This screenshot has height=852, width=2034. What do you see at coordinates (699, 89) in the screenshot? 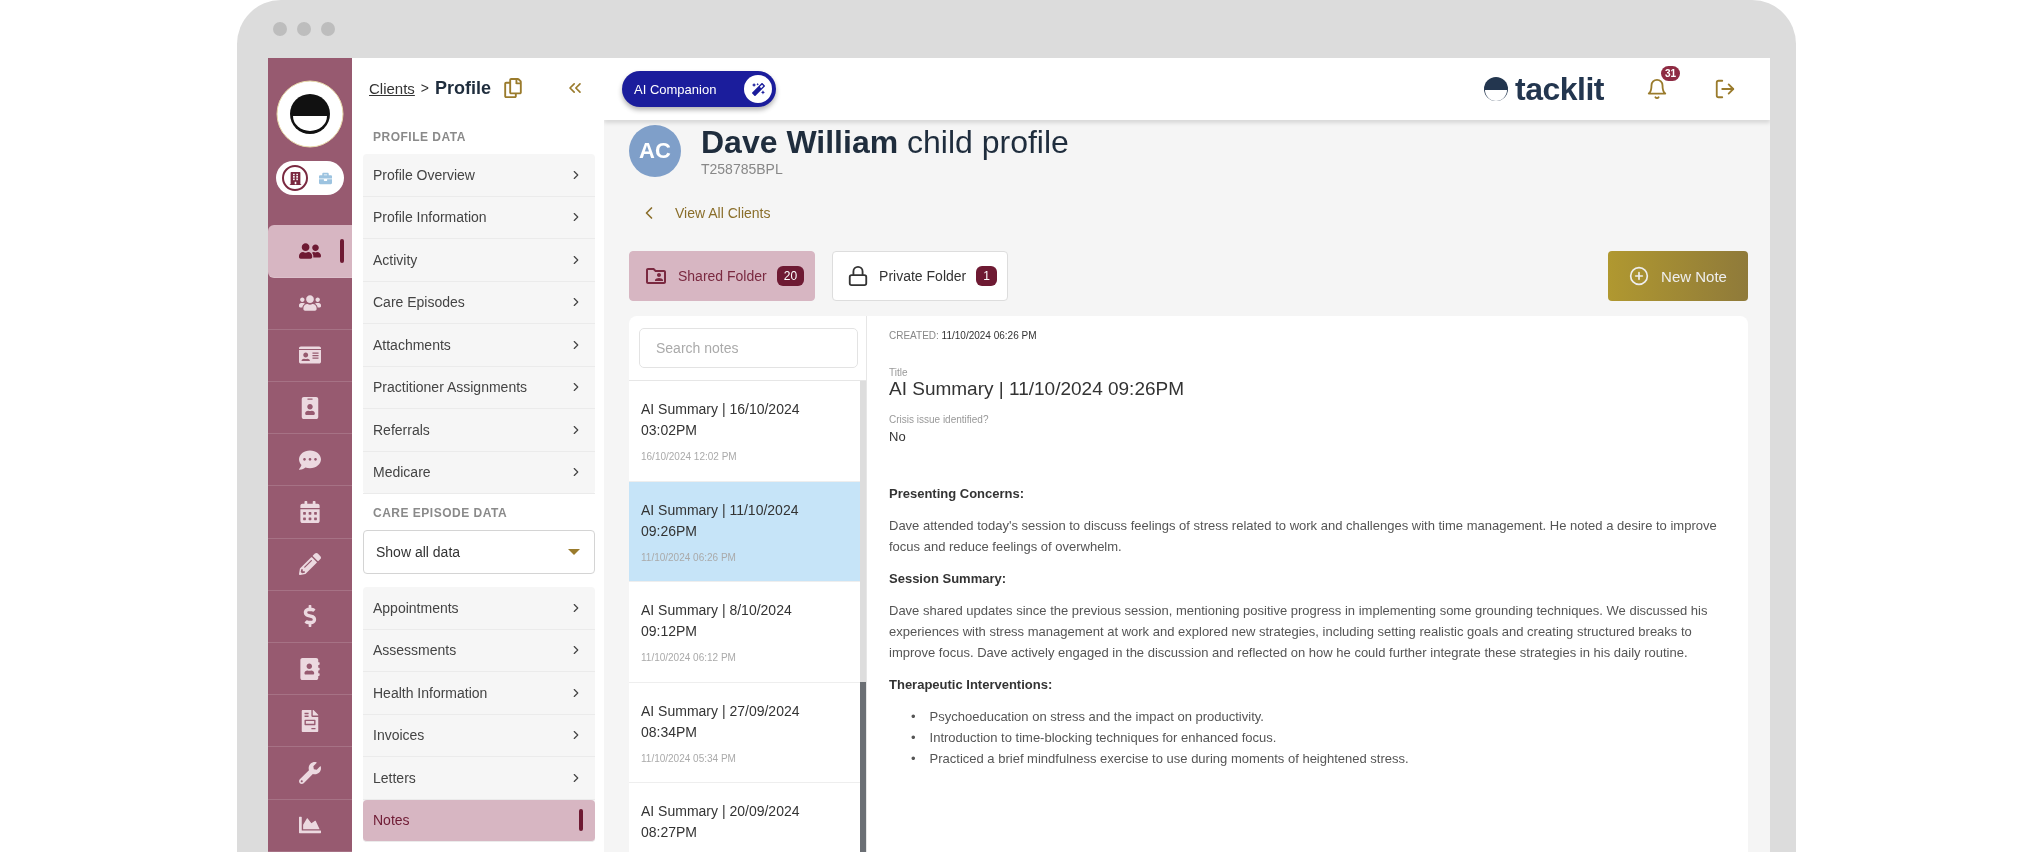
I see `ai-companion-button: AI Companion` at bounding box center [699, 89].